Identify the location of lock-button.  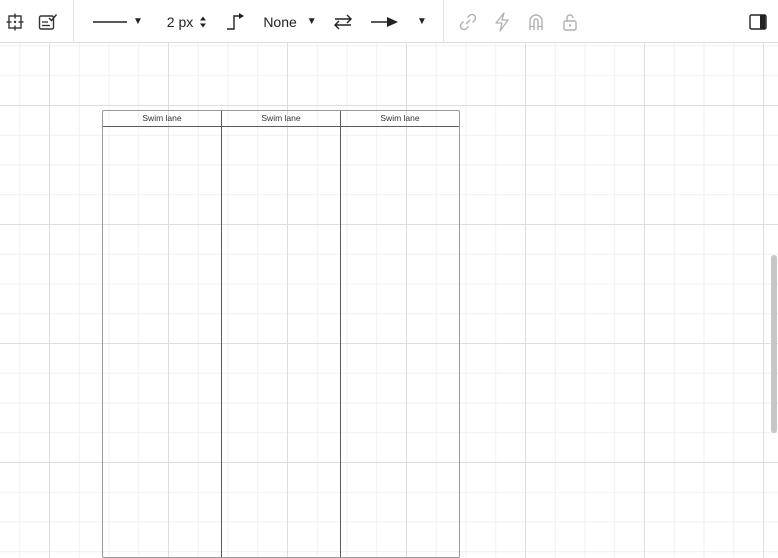
(570, 21).